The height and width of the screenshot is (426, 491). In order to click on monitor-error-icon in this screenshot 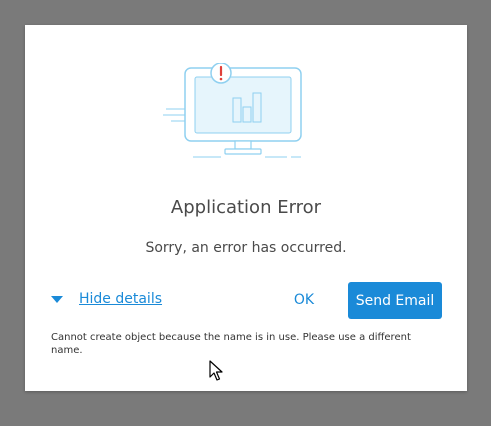, I will do `click(238, 114)`.